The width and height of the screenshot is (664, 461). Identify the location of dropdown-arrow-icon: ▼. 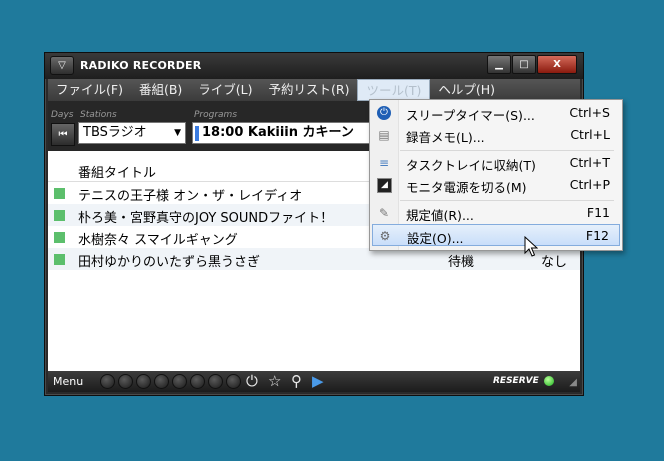
(177, 133).